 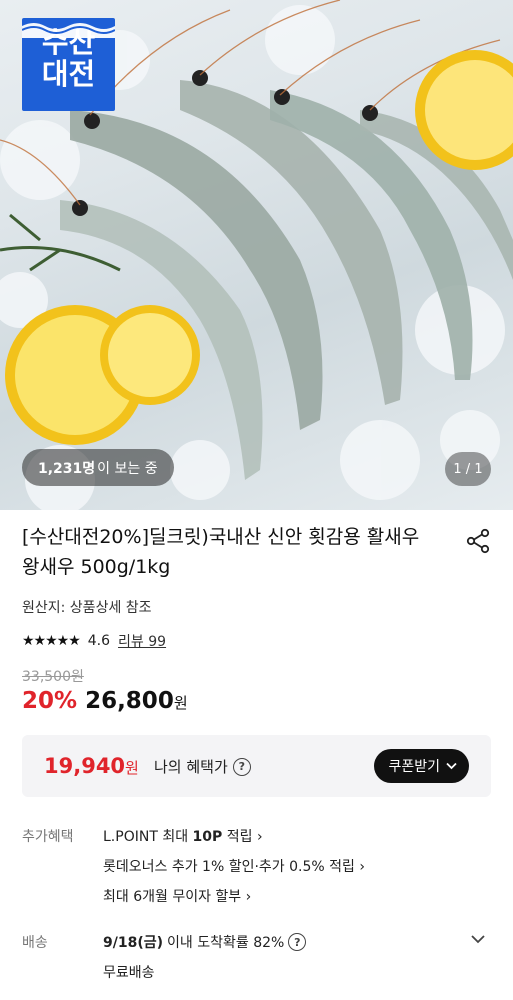 What do you see at coordinates (99, 641) in the screenshot?
I see `rating-value: 4.6` at bounding box center [99, 641].